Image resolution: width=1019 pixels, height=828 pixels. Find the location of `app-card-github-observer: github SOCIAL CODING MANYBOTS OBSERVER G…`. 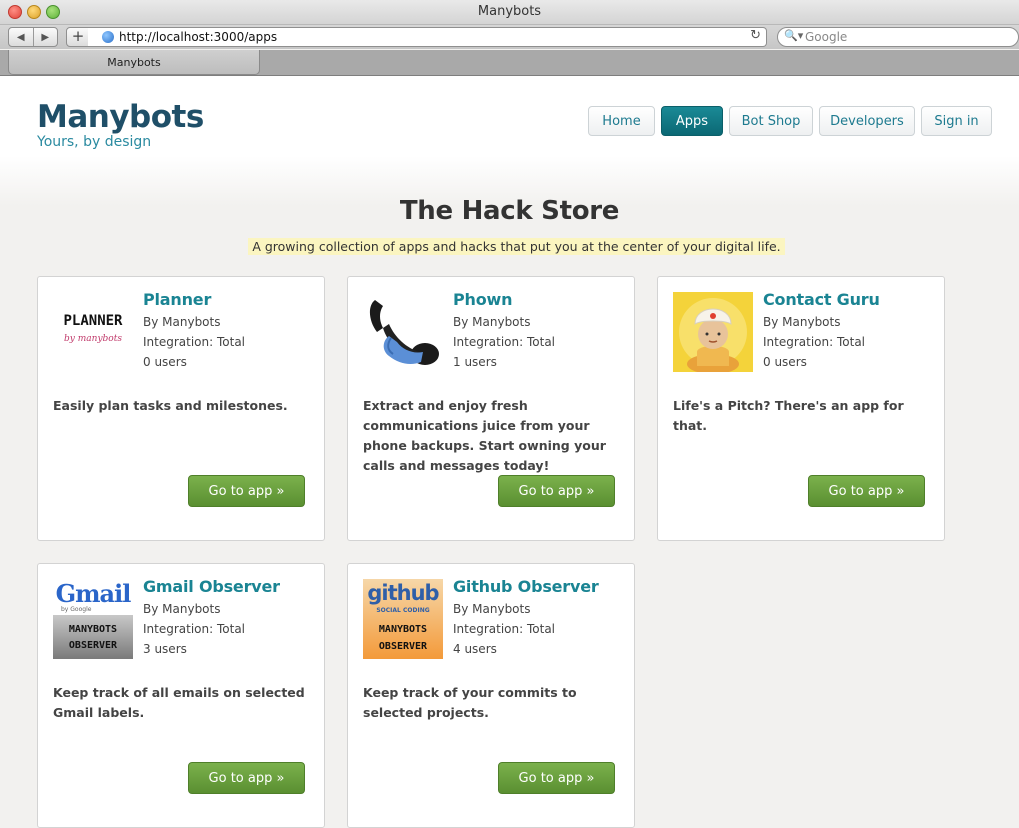

app-card-github-observer: github SOCIAL CODING MANYBOTS OBSERVER G… is located at coordinates (491, 695).